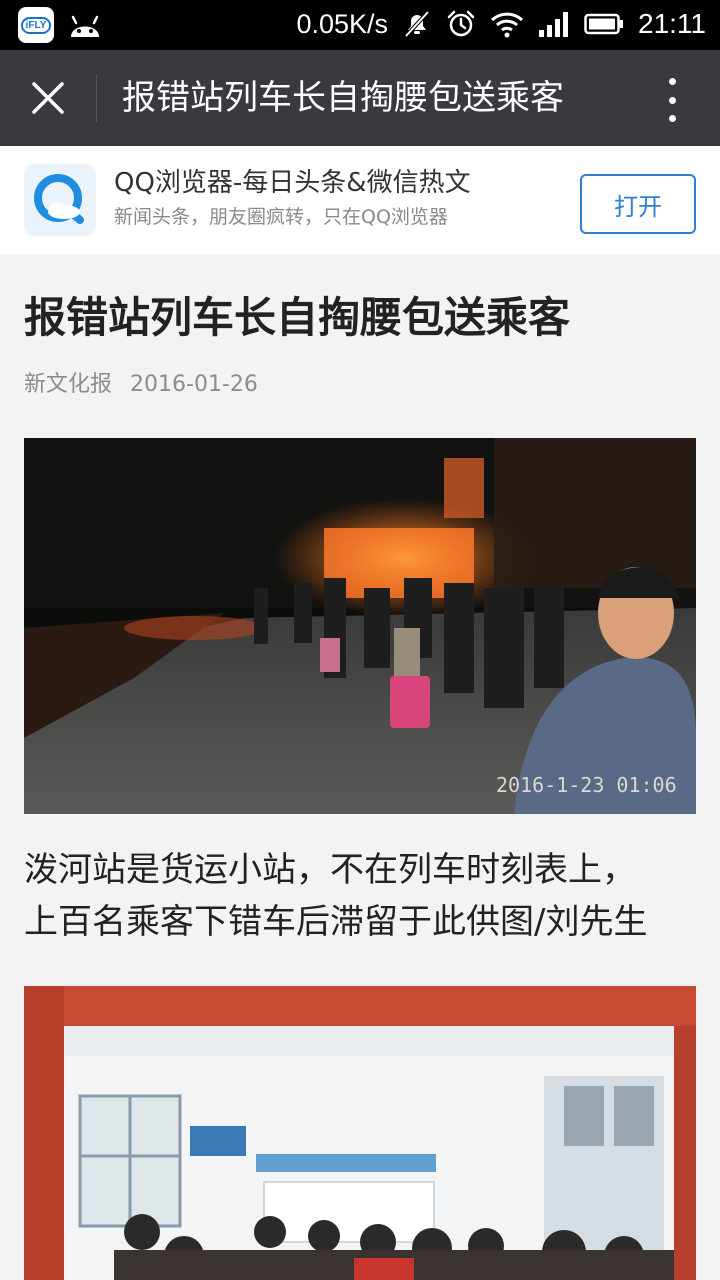 This screenshot has width=720, height=1280. Describe the element at coordinates (507, 25) in the screenshot. I see `wifi-icon` at that location.